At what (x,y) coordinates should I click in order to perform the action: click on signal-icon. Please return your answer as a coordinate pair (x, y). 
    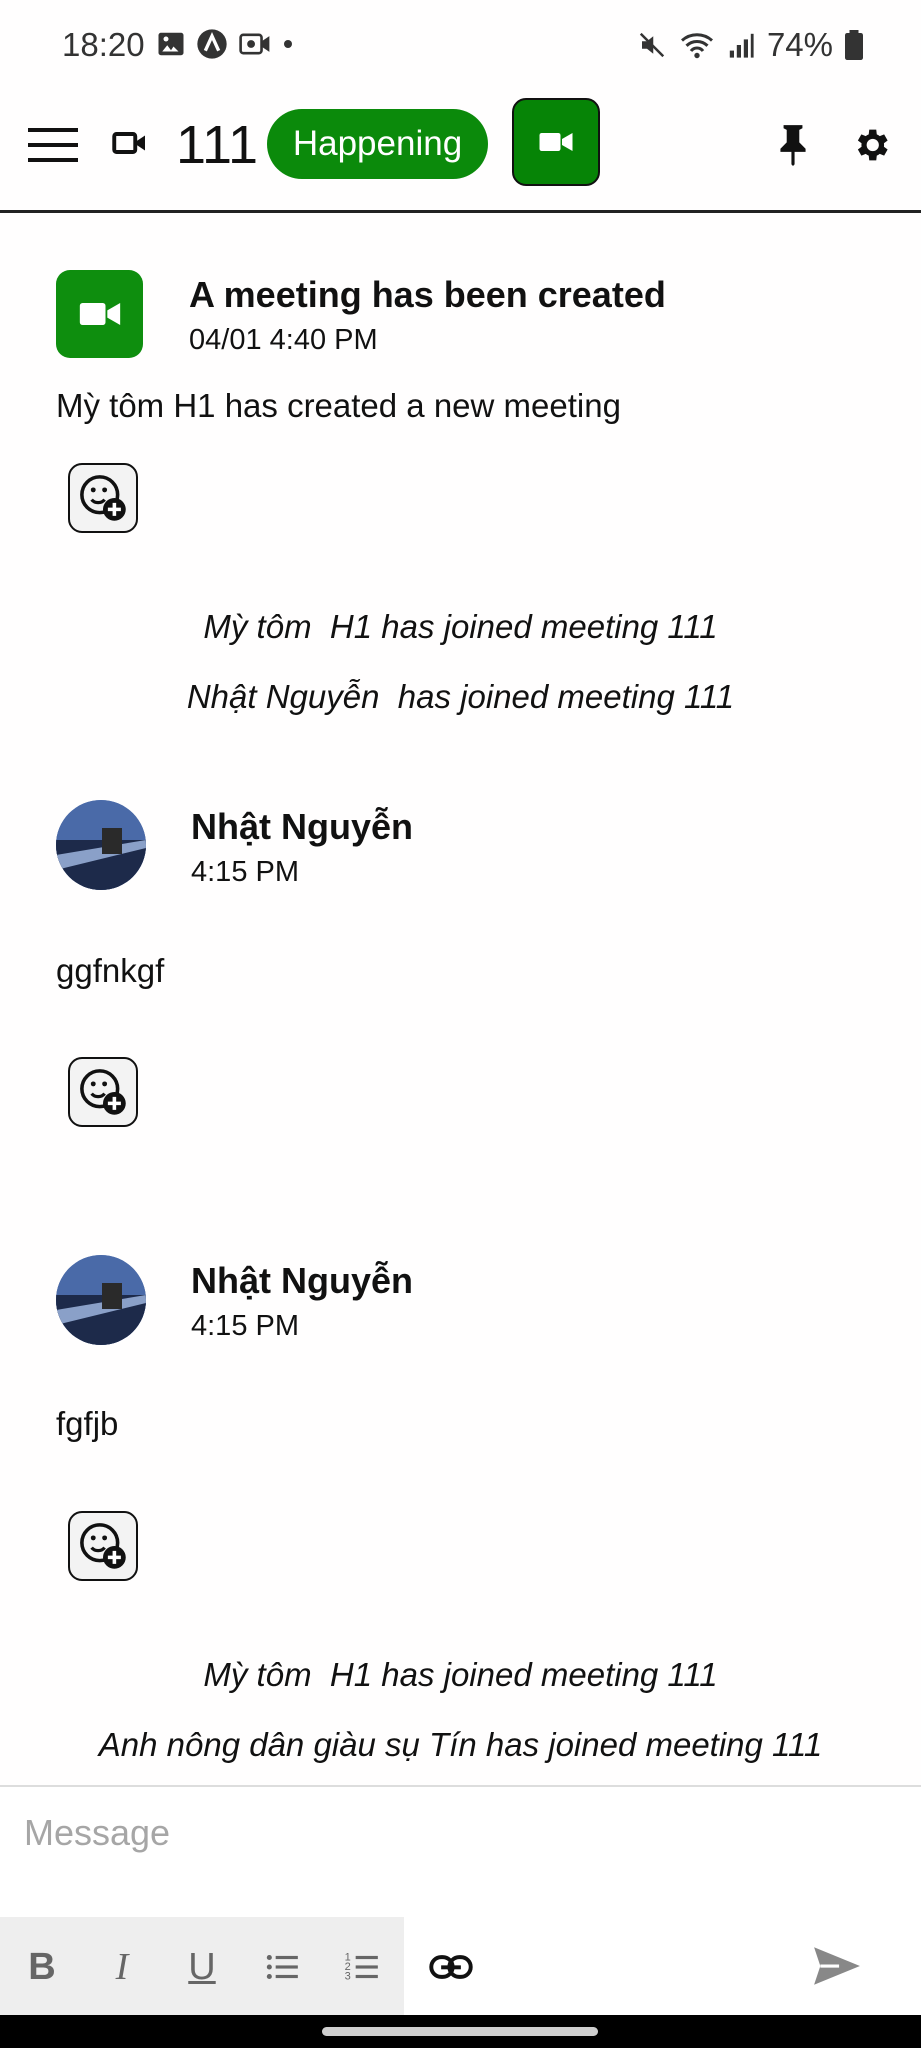
    Looking at the image, I should click on (741, 45).